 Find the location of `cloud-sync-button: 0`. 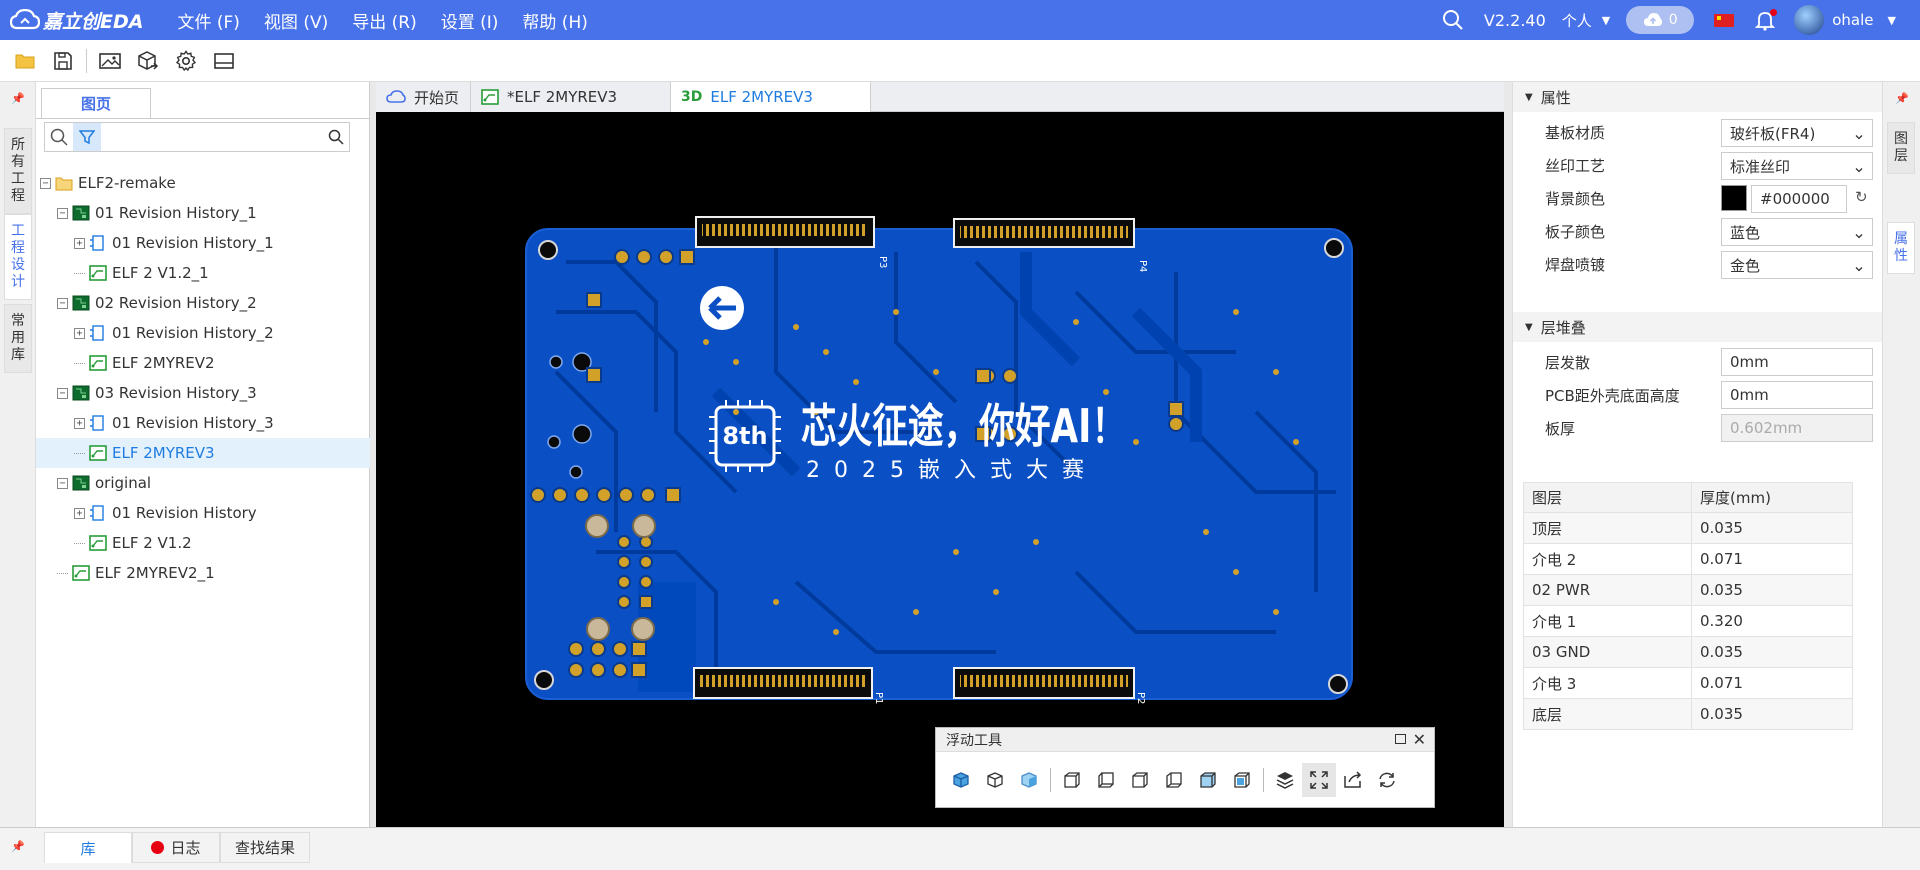

cloud-sync-button: 0 is located at coordinates (1660, 20).